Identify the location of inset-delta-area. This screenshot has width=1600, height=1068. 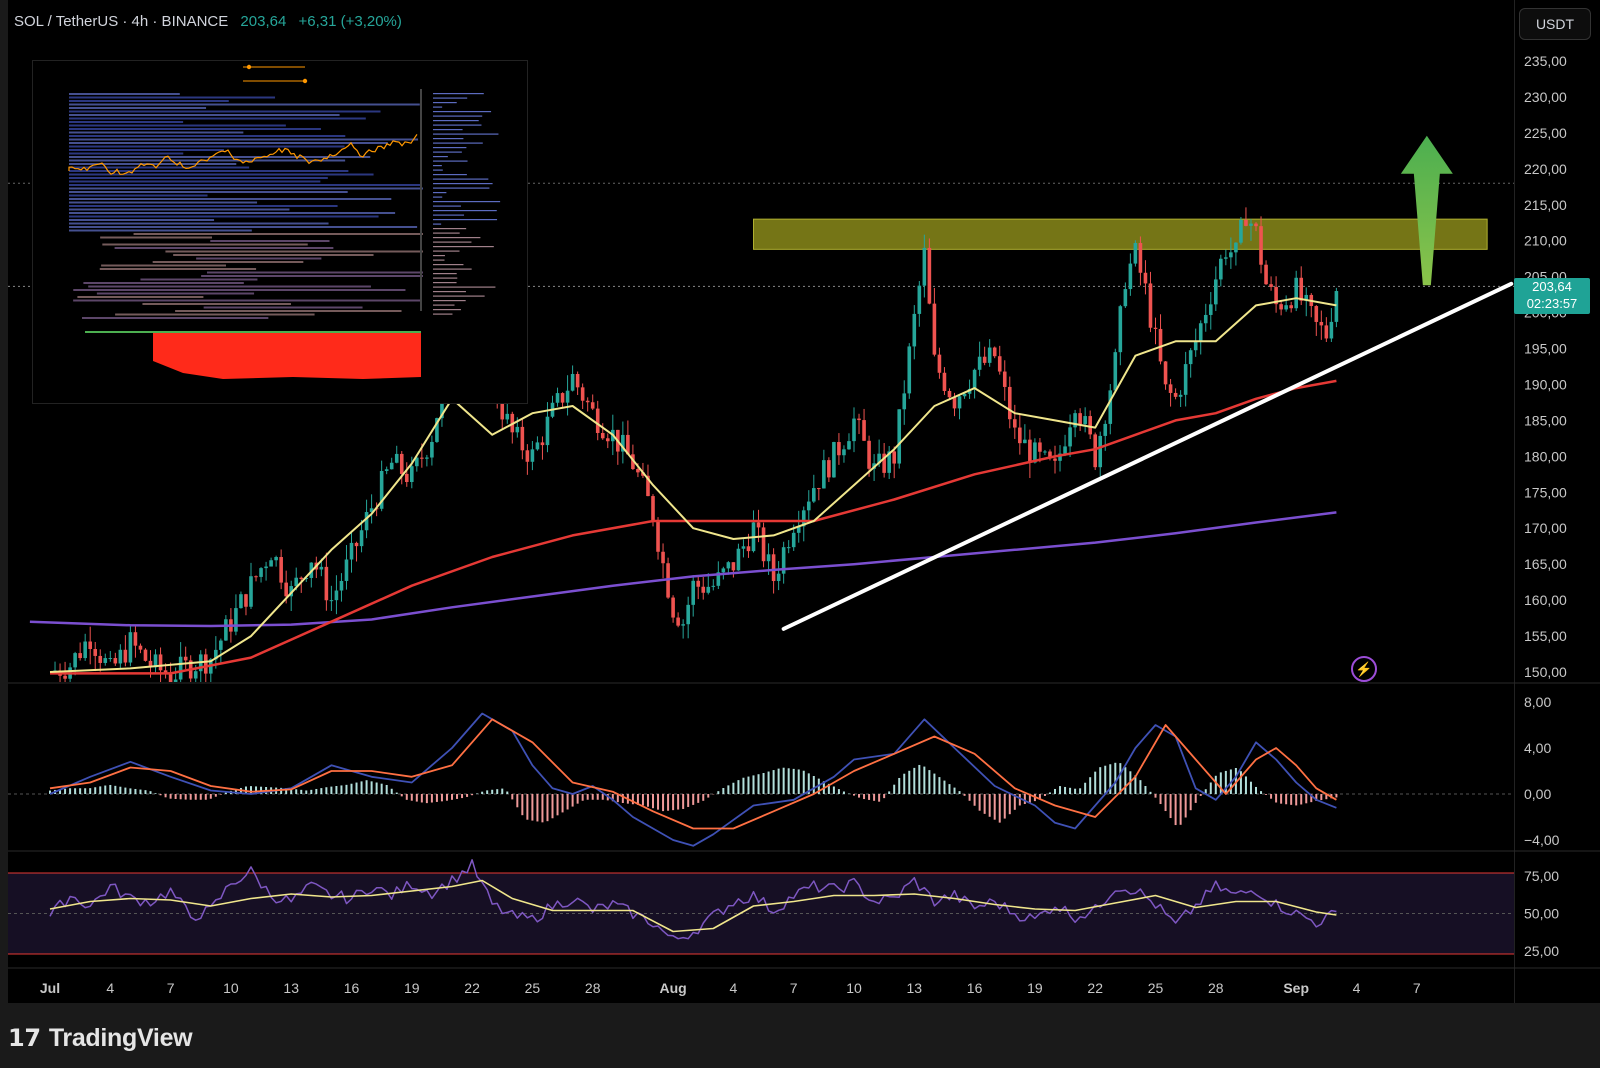
(287, 356).